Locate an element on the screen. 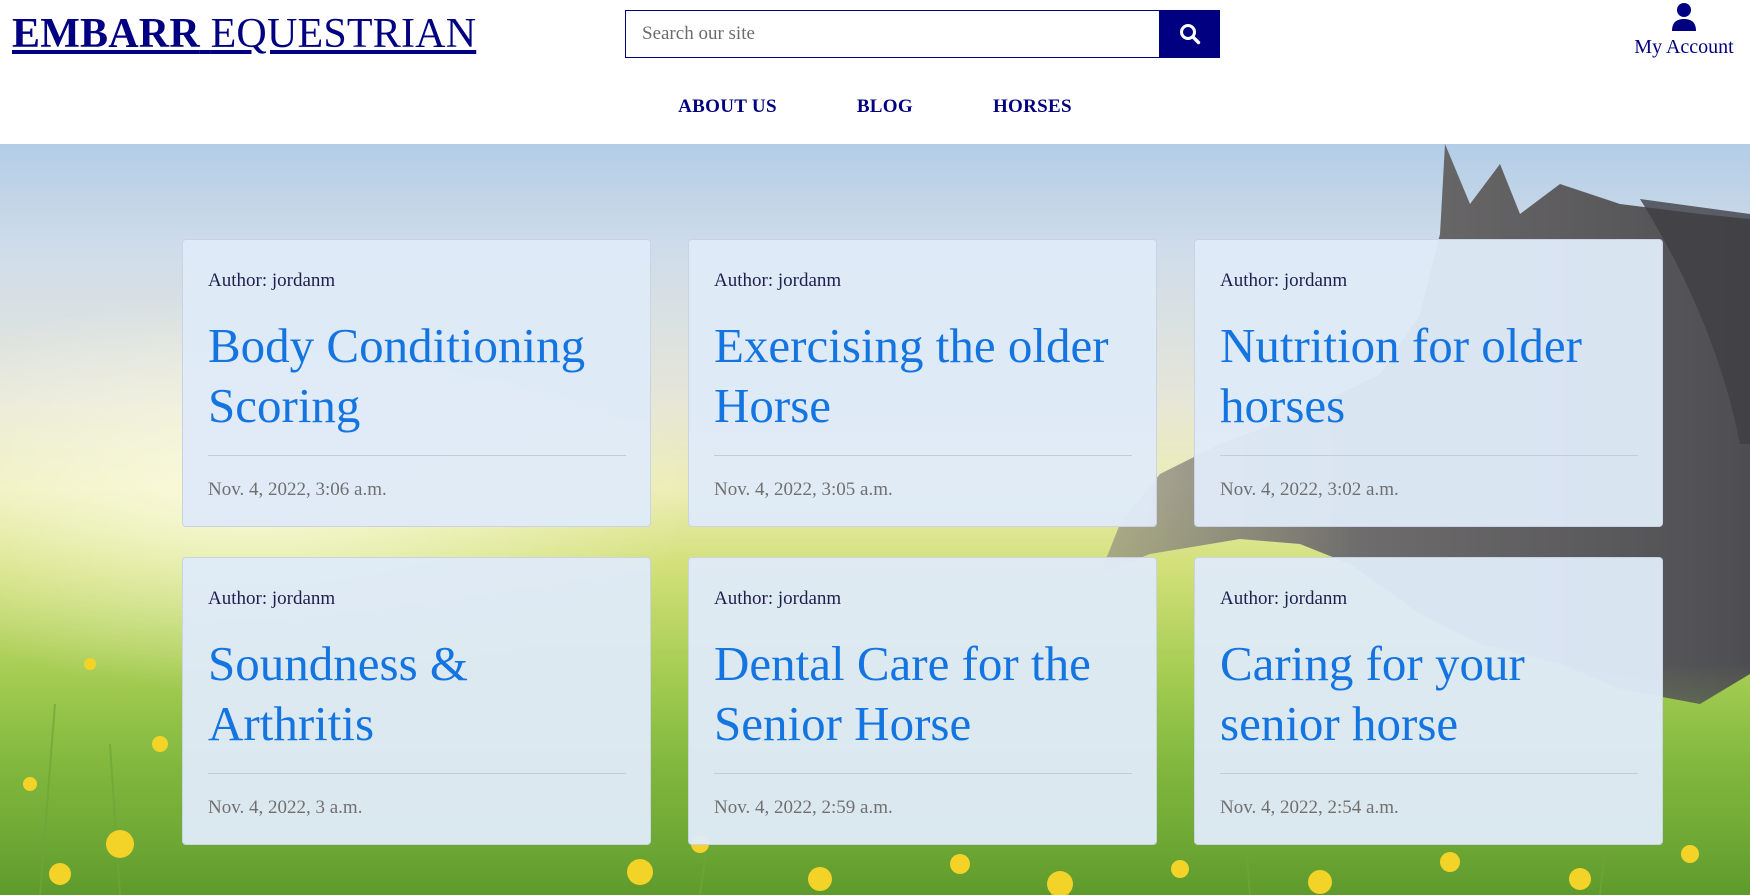  post-title-link: Body Conditioning Scoring is located at coordinates (423, 376).